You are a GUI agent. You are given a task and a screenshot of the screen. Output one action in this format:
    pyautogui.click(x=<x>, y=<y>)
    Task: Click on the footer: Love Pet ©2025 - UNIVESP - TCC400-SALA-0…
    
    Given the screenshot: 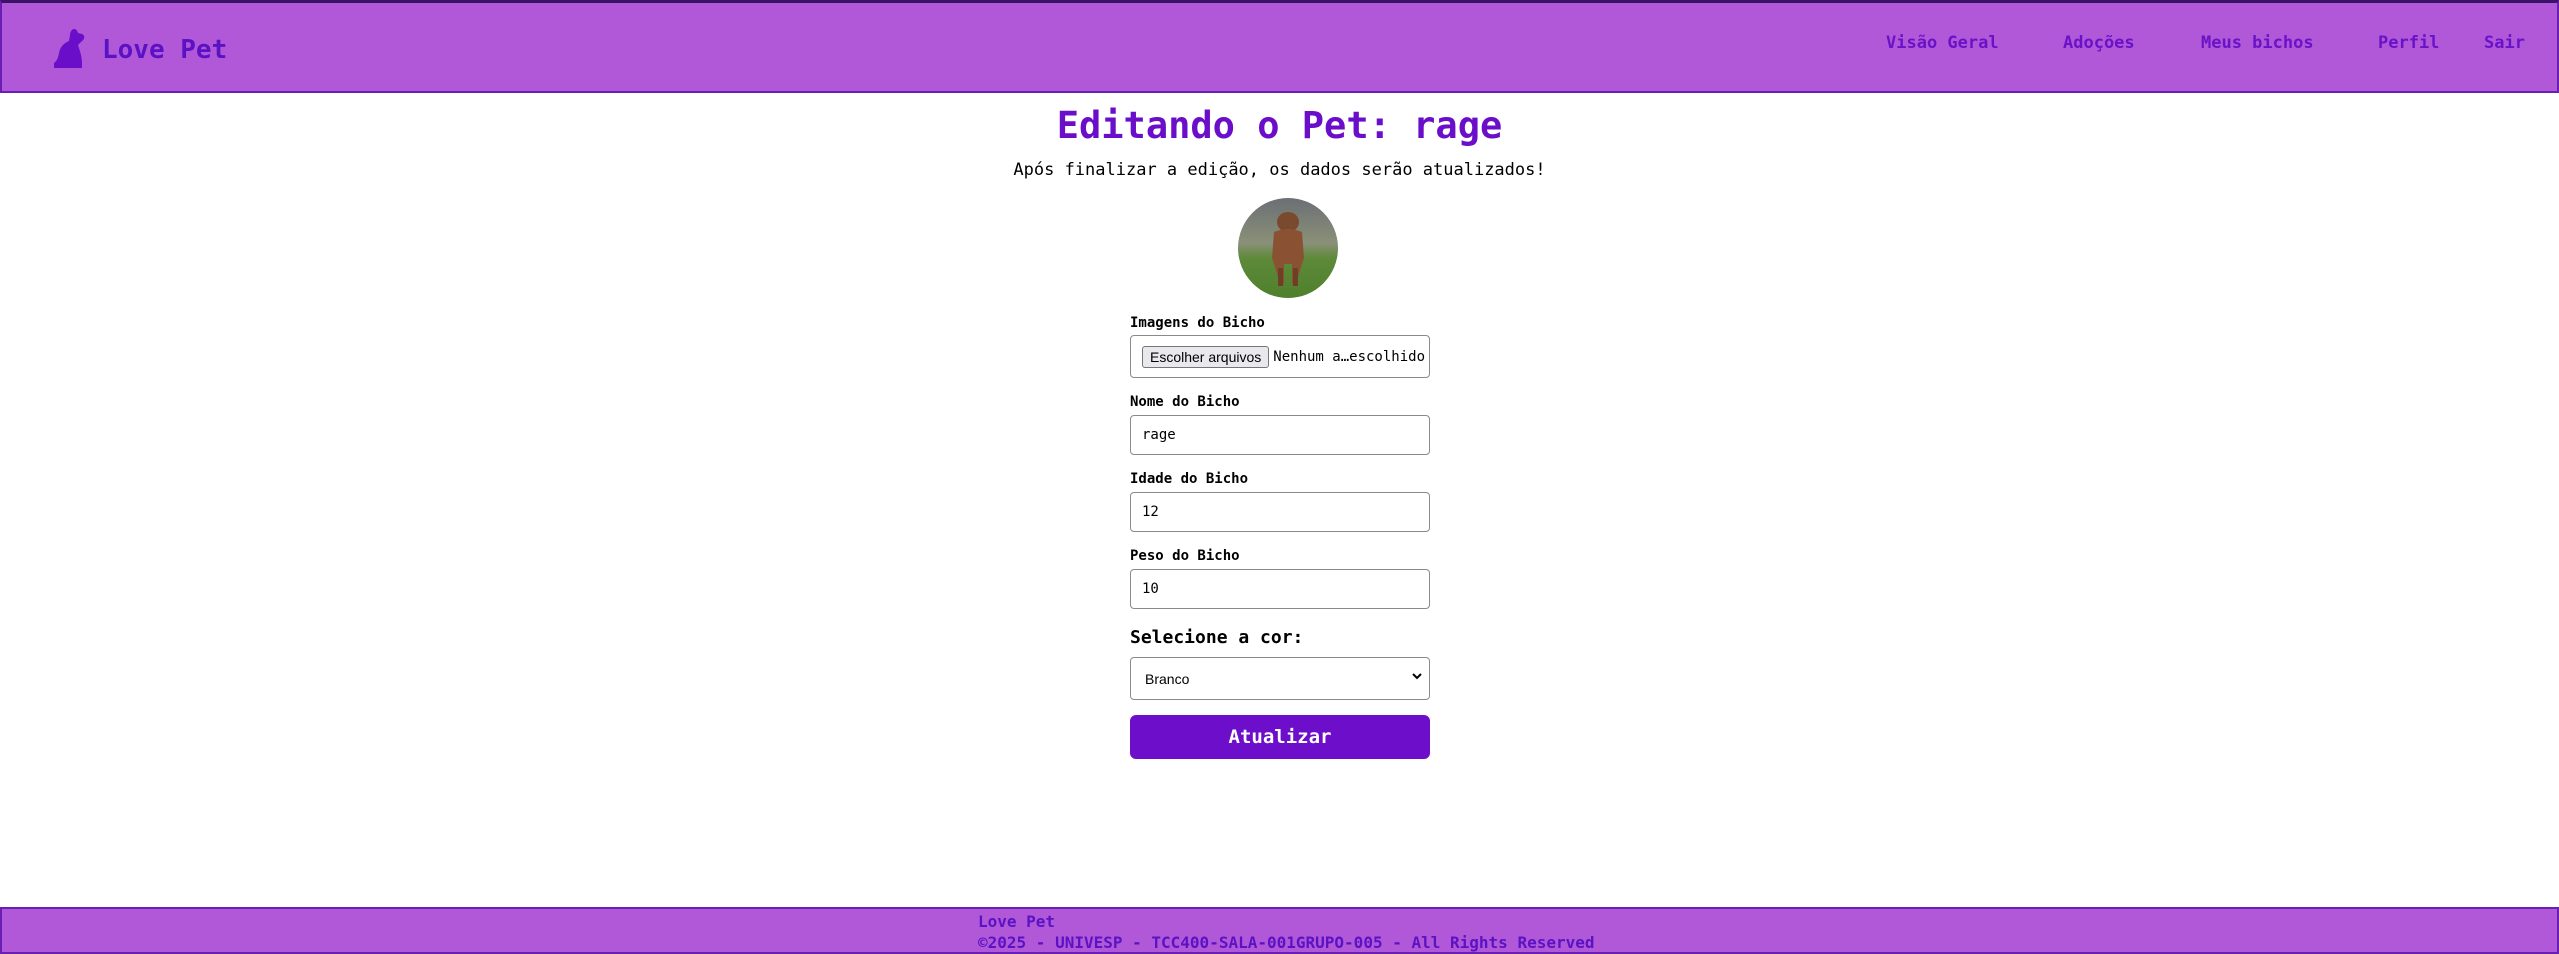 What is the action you would take?
    pyautogui.click(x=1279, y=930)
    